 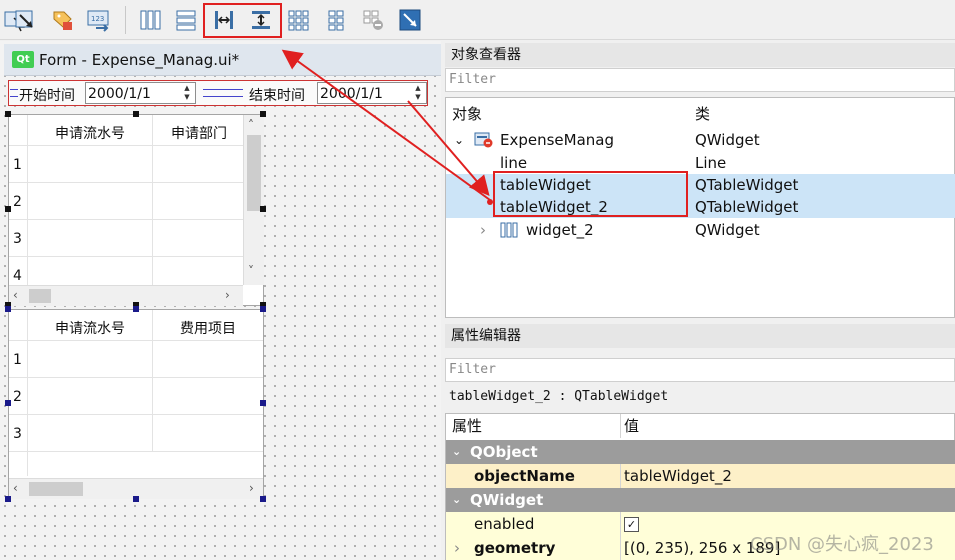 What do you see at coordinates (410, 20) in the screenshot?
I see `adjust-size-icon` at bounding box center [410, 20].